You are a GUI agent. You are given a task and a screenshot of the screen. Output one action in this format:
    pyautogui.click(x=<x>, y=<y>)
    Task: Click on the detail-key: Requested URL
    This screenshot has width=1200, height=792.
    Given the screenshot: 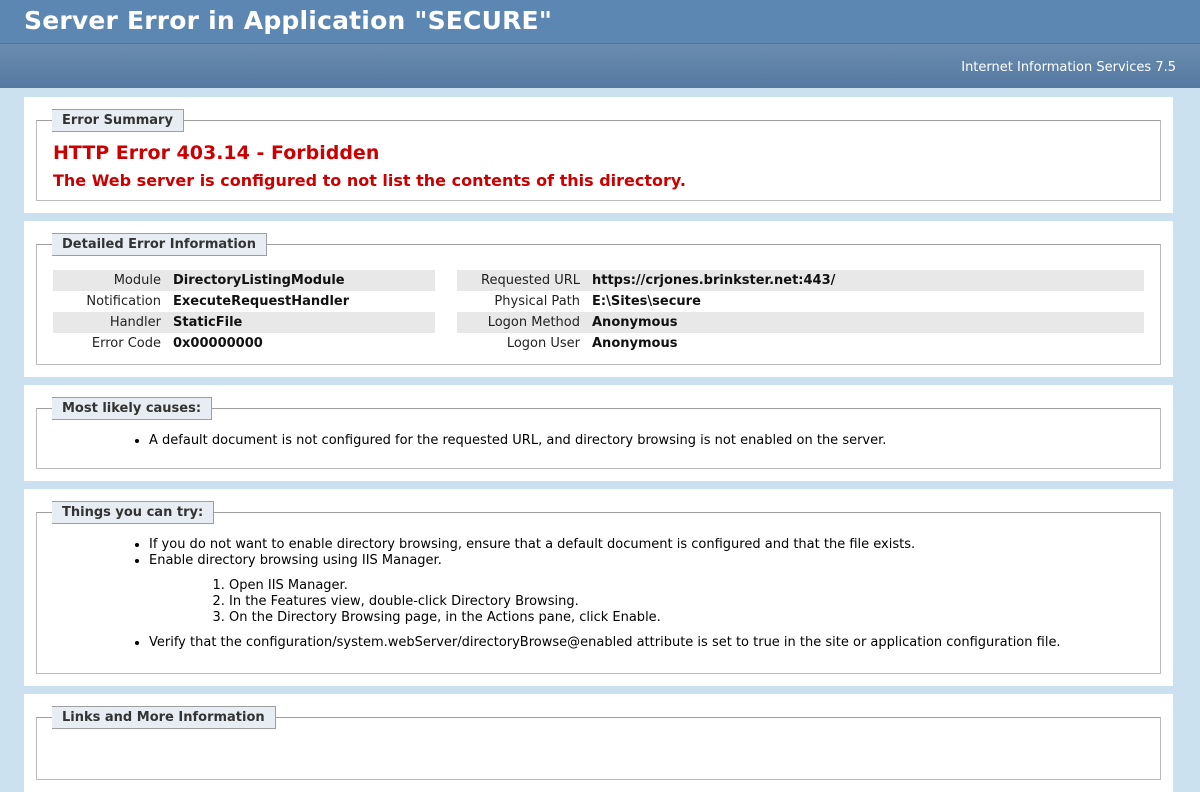 What is the action you would take?
    pyautogui.click(x=521, y=280)
    